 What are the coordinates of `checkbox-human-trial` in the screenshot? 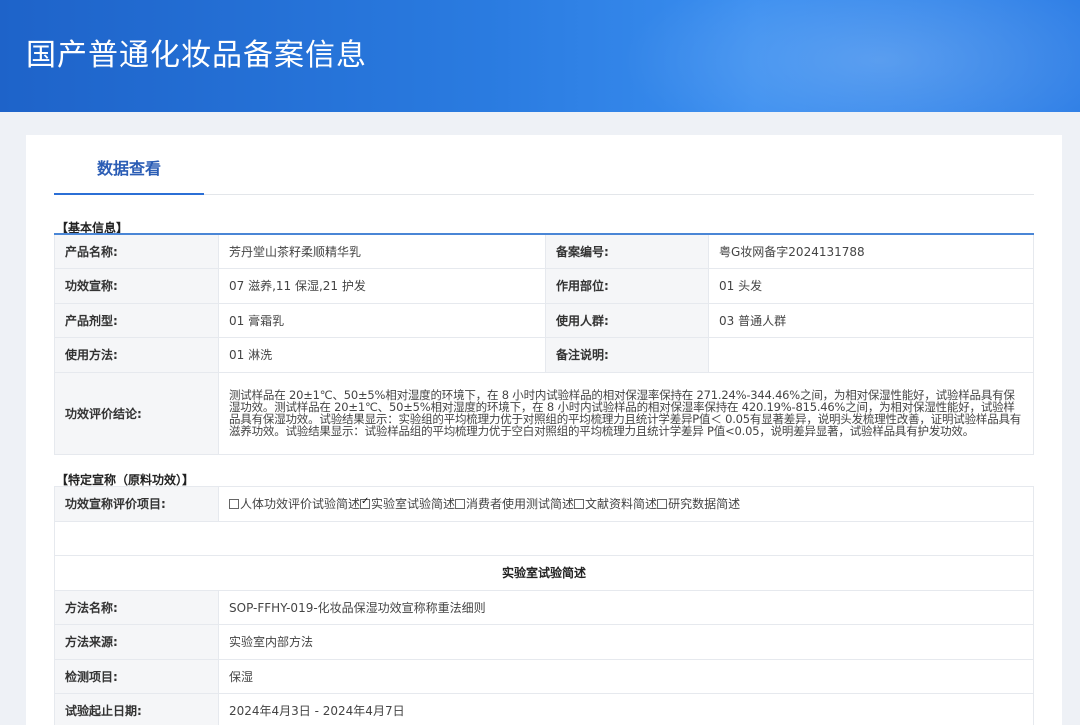 It's located at (234, 504).